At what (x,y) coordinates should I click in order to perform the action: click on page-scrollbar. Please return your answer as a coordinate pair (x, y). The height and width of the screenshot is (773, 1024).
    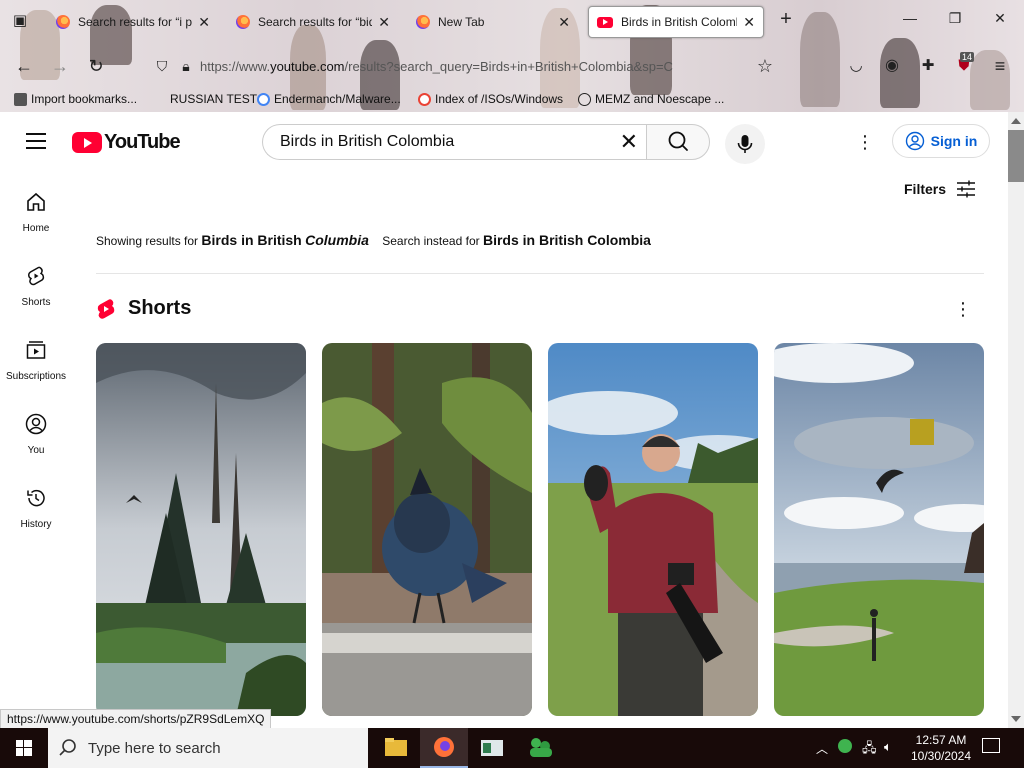
    Looking at the image, I should click on (1016, 420).